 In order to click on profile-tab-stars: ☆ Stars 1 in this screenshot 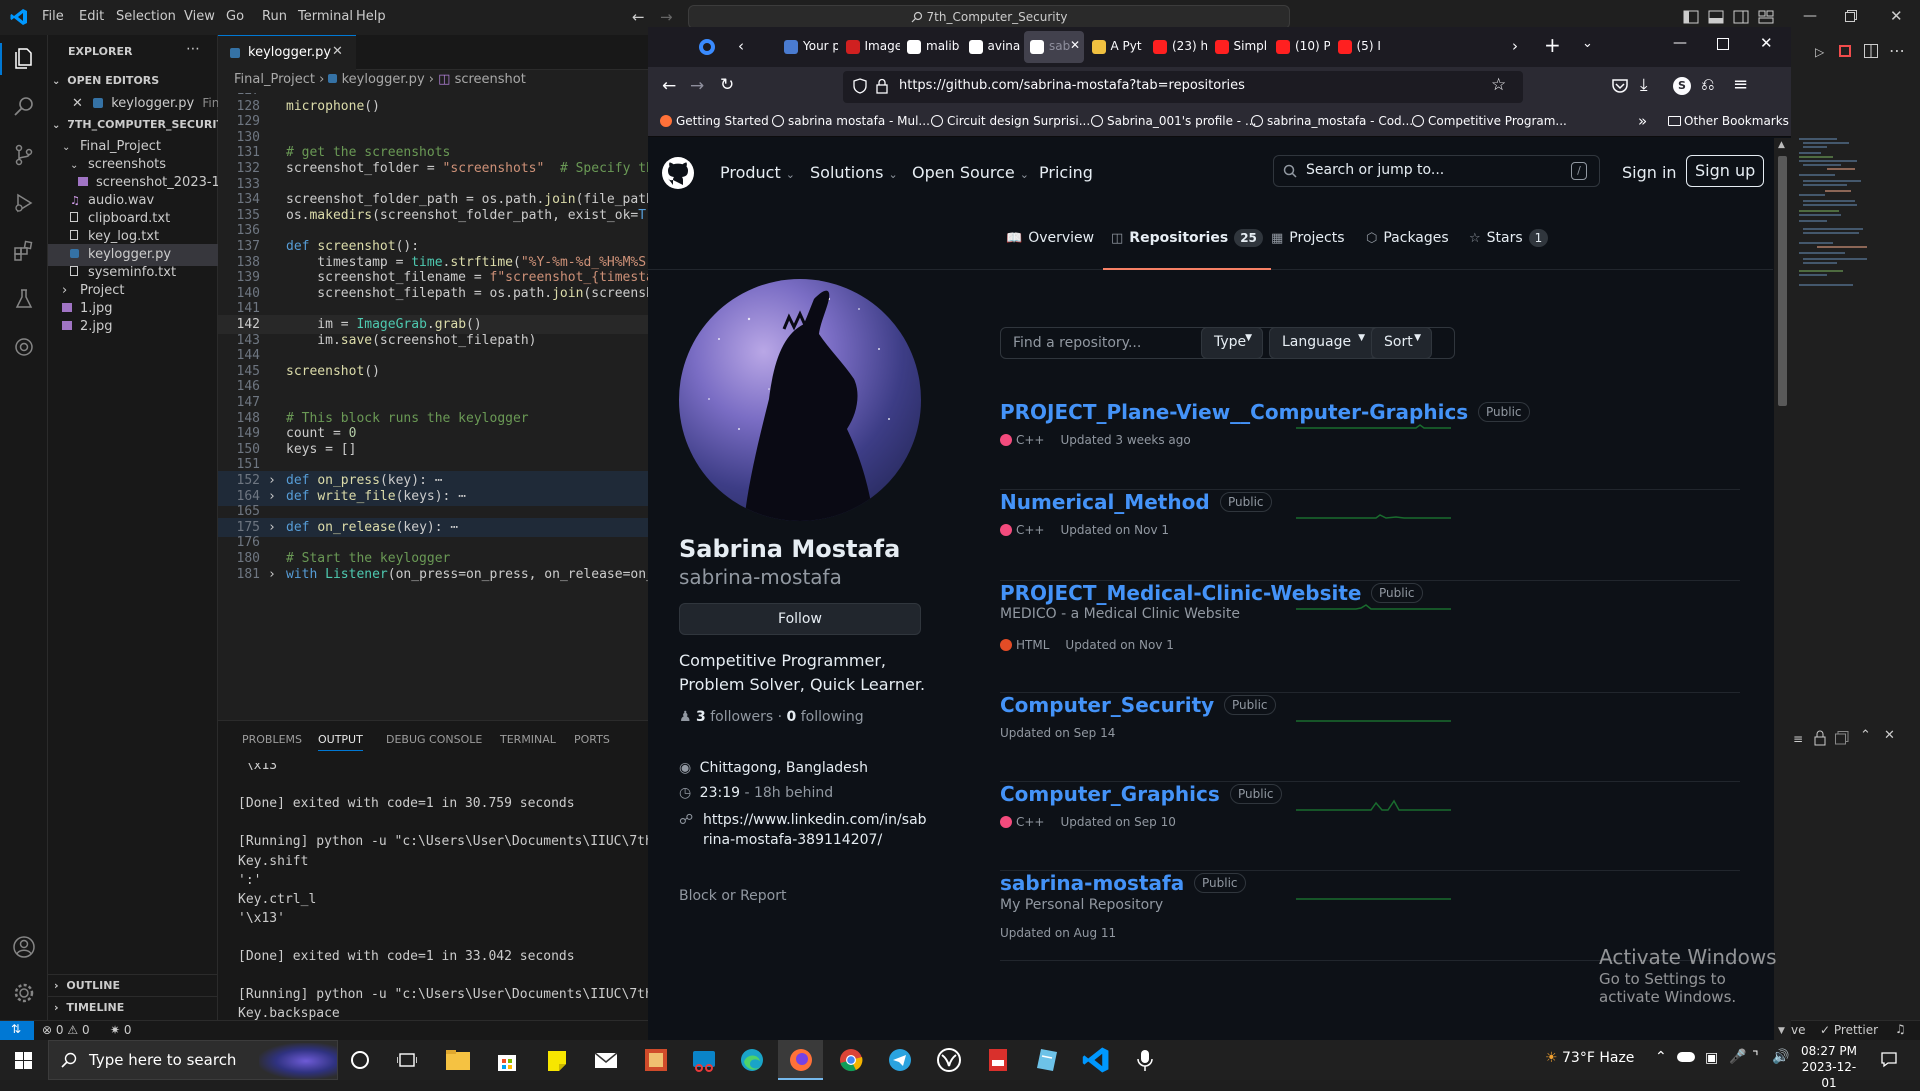, I will do `click(1508, 244)`.